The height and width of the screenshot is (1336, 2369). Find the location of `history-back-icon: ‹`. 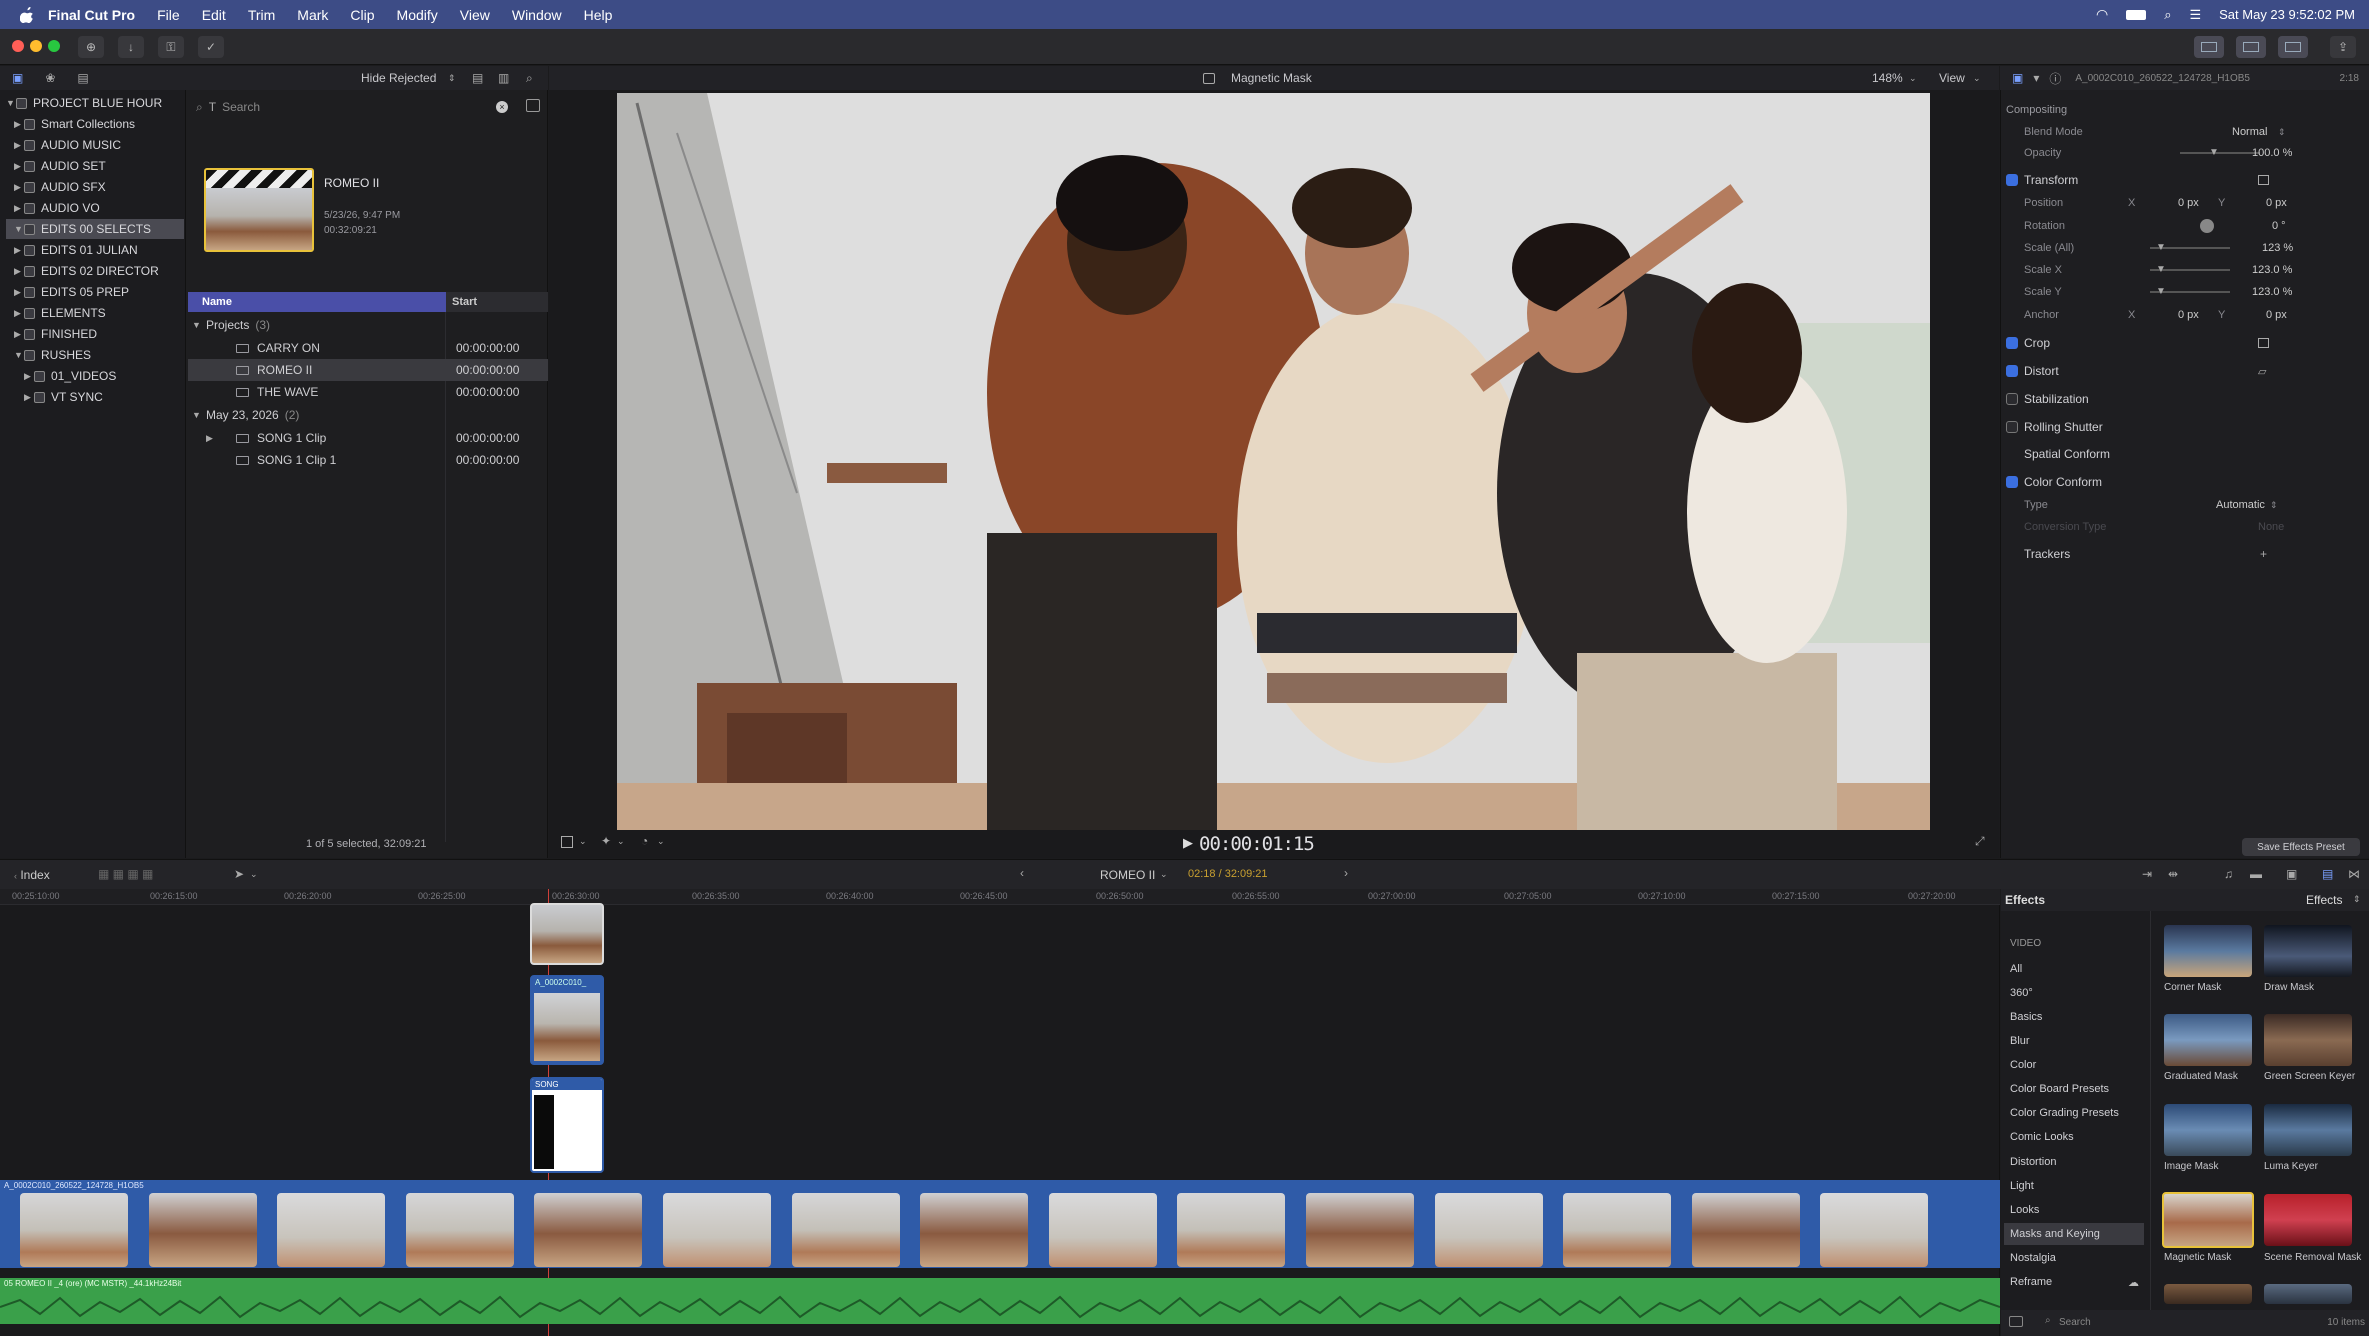

history-back-icon: ‹ is located at coordinates (1022, 873).